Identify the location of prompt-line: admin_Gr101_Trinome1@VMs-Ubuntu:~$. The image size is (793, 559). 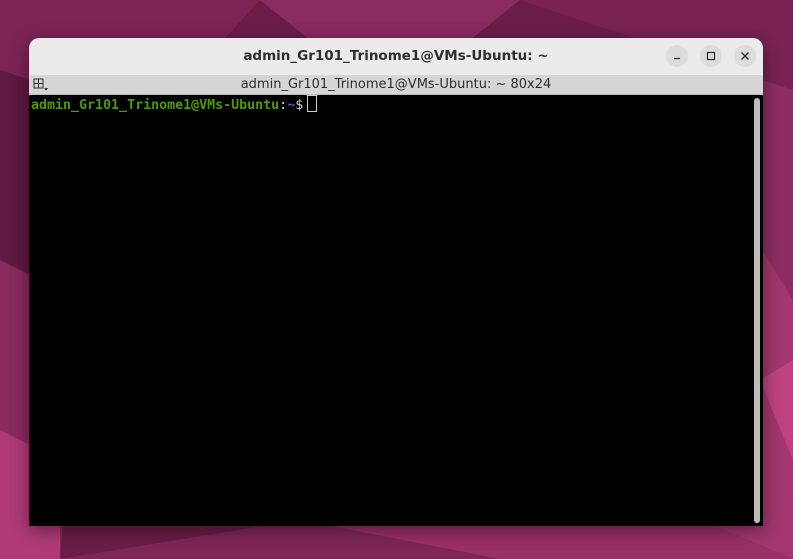
(174, 104).